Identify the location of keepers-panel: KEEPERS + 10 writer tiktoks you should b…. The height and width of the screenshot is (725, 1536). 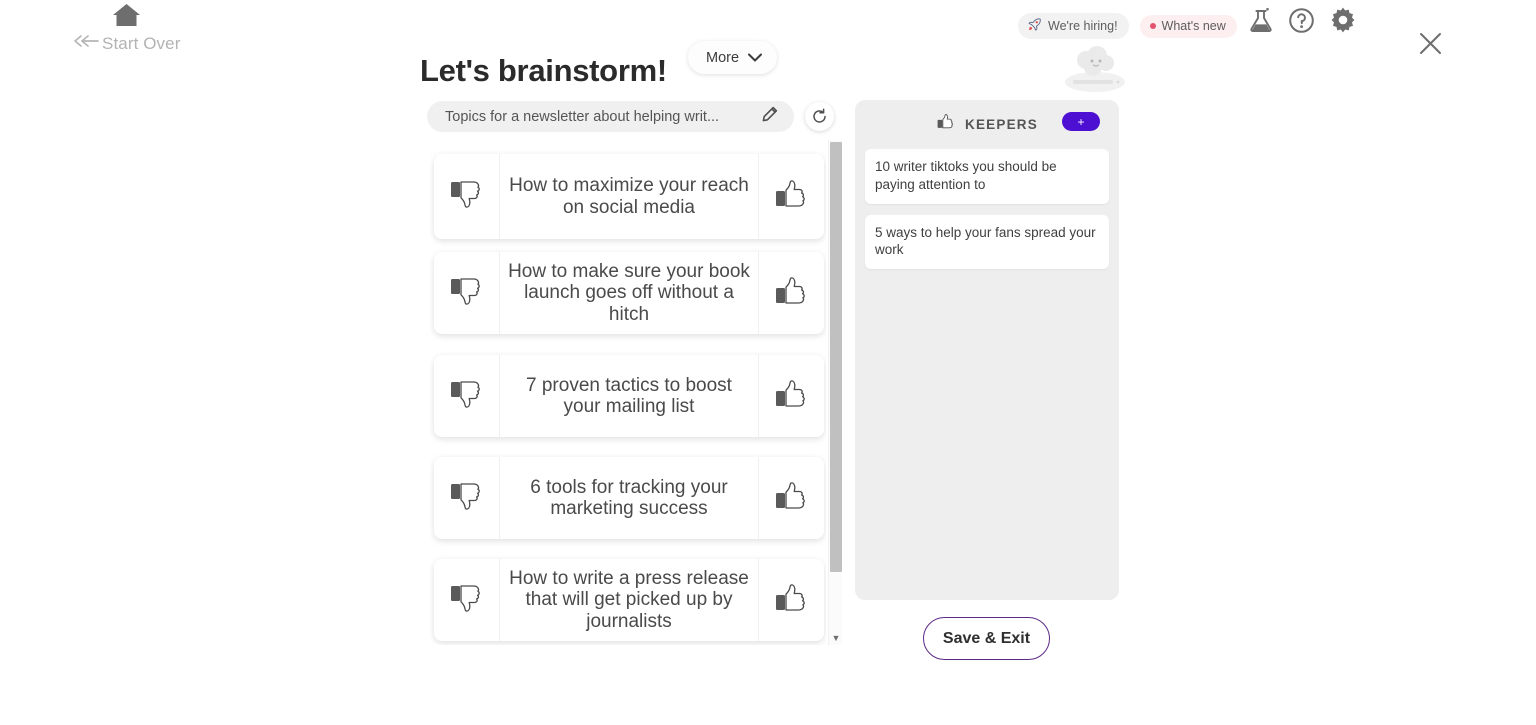
(987, 350).